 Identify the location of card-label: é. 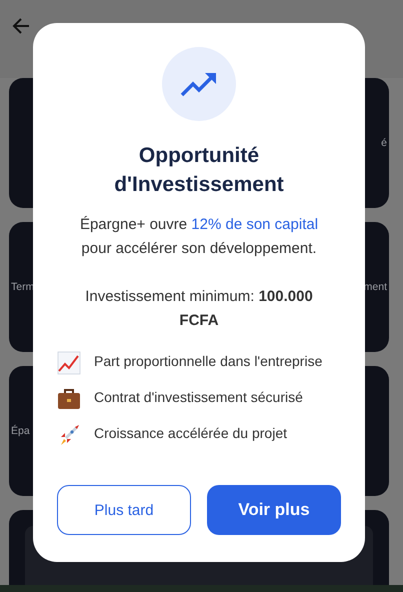
(384, 143).